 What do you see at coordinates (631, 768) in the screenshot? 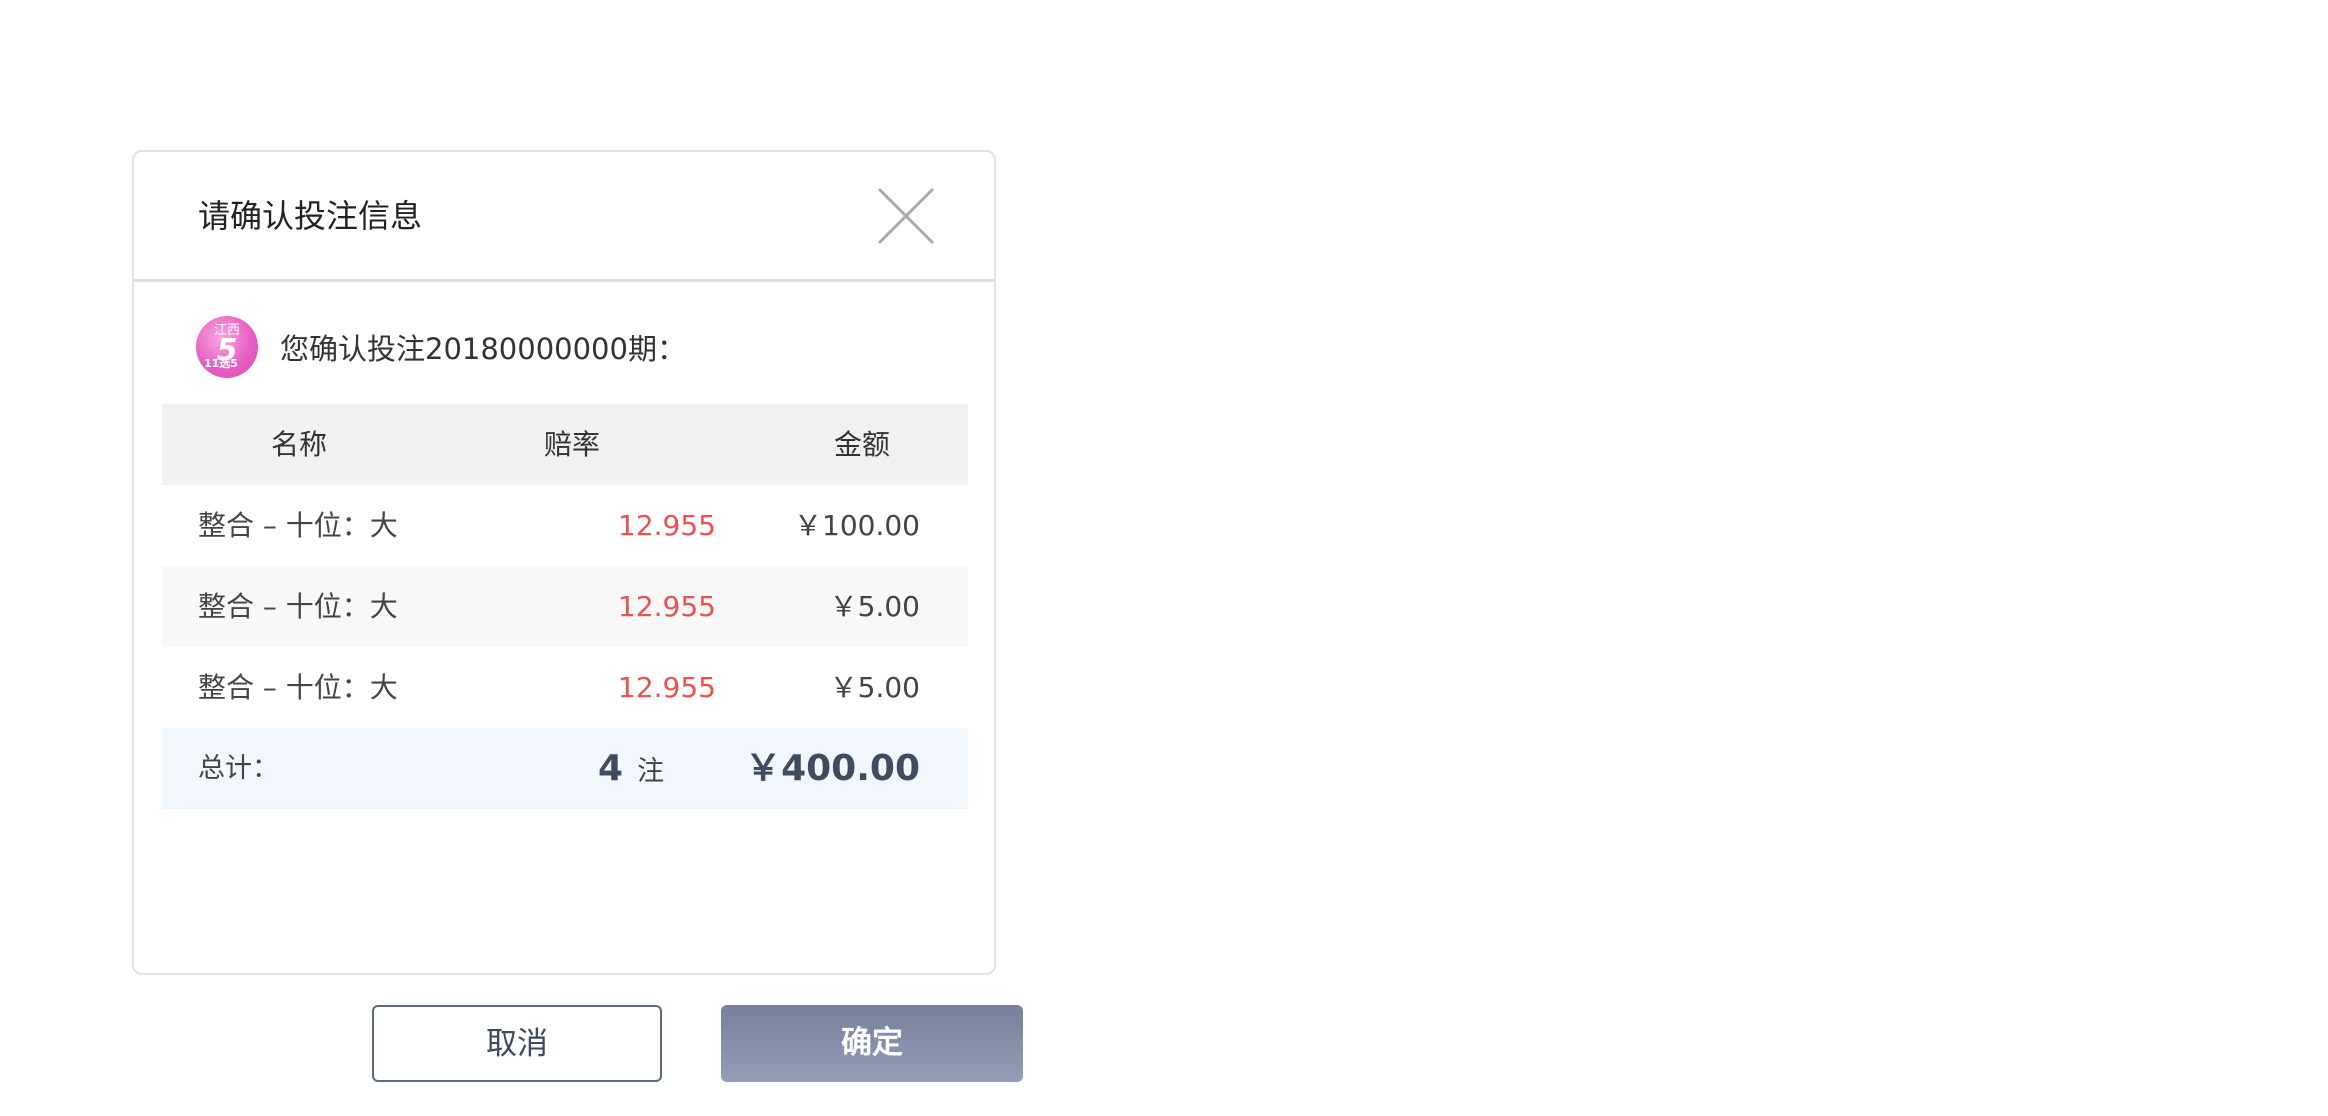
I see `total-count: 4注` at bounding box center [631, 768].